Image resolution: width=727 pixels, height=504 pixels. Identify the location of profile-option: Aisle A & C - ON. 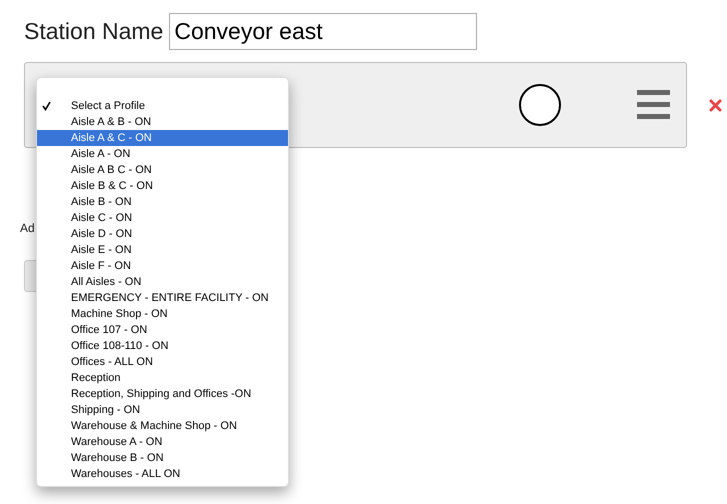
(162, 138).